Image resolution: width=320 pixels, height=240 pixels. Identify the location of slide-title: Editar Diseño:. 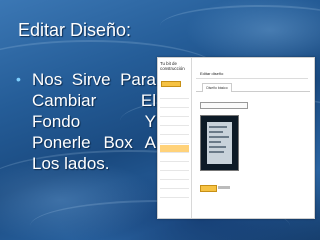
(75, 30).